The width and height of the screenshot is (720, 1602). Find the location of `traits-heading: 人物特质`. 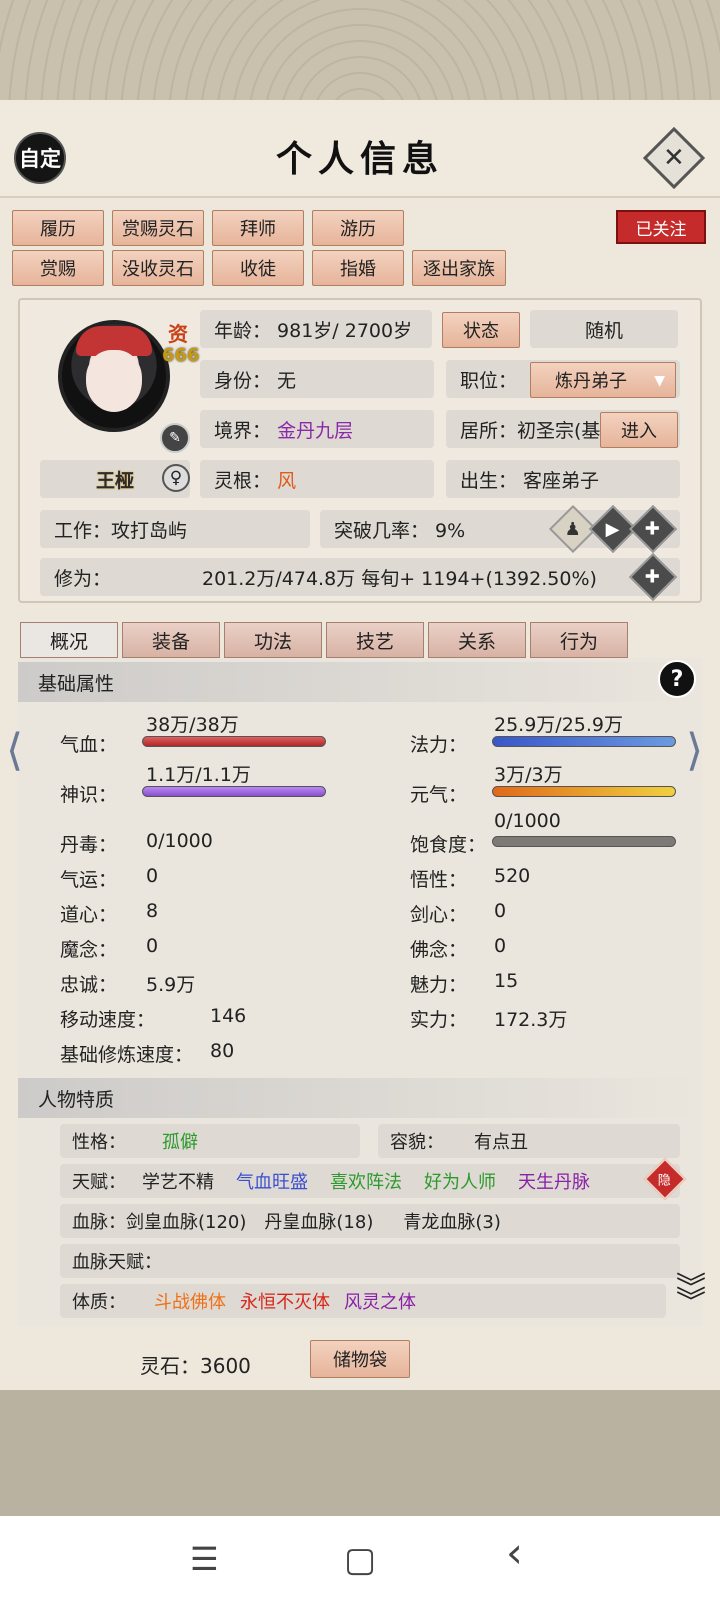

traits-heading: 人物特质 is located at coordinates (360, 1098).